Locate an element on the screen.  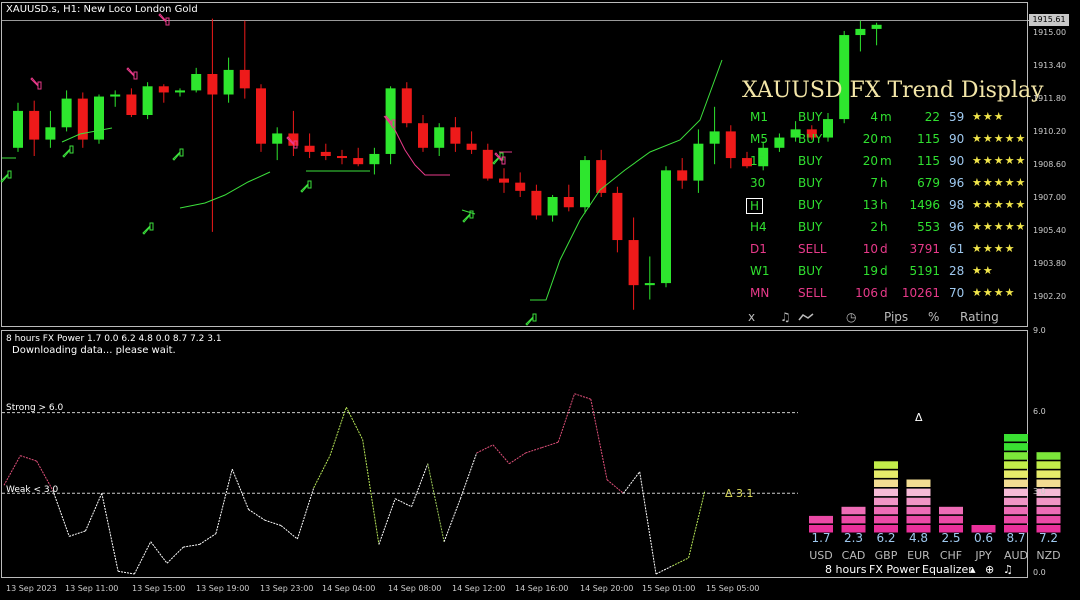
indicator-status: Downloading data... please wait. is located at coordinates (94, 350).